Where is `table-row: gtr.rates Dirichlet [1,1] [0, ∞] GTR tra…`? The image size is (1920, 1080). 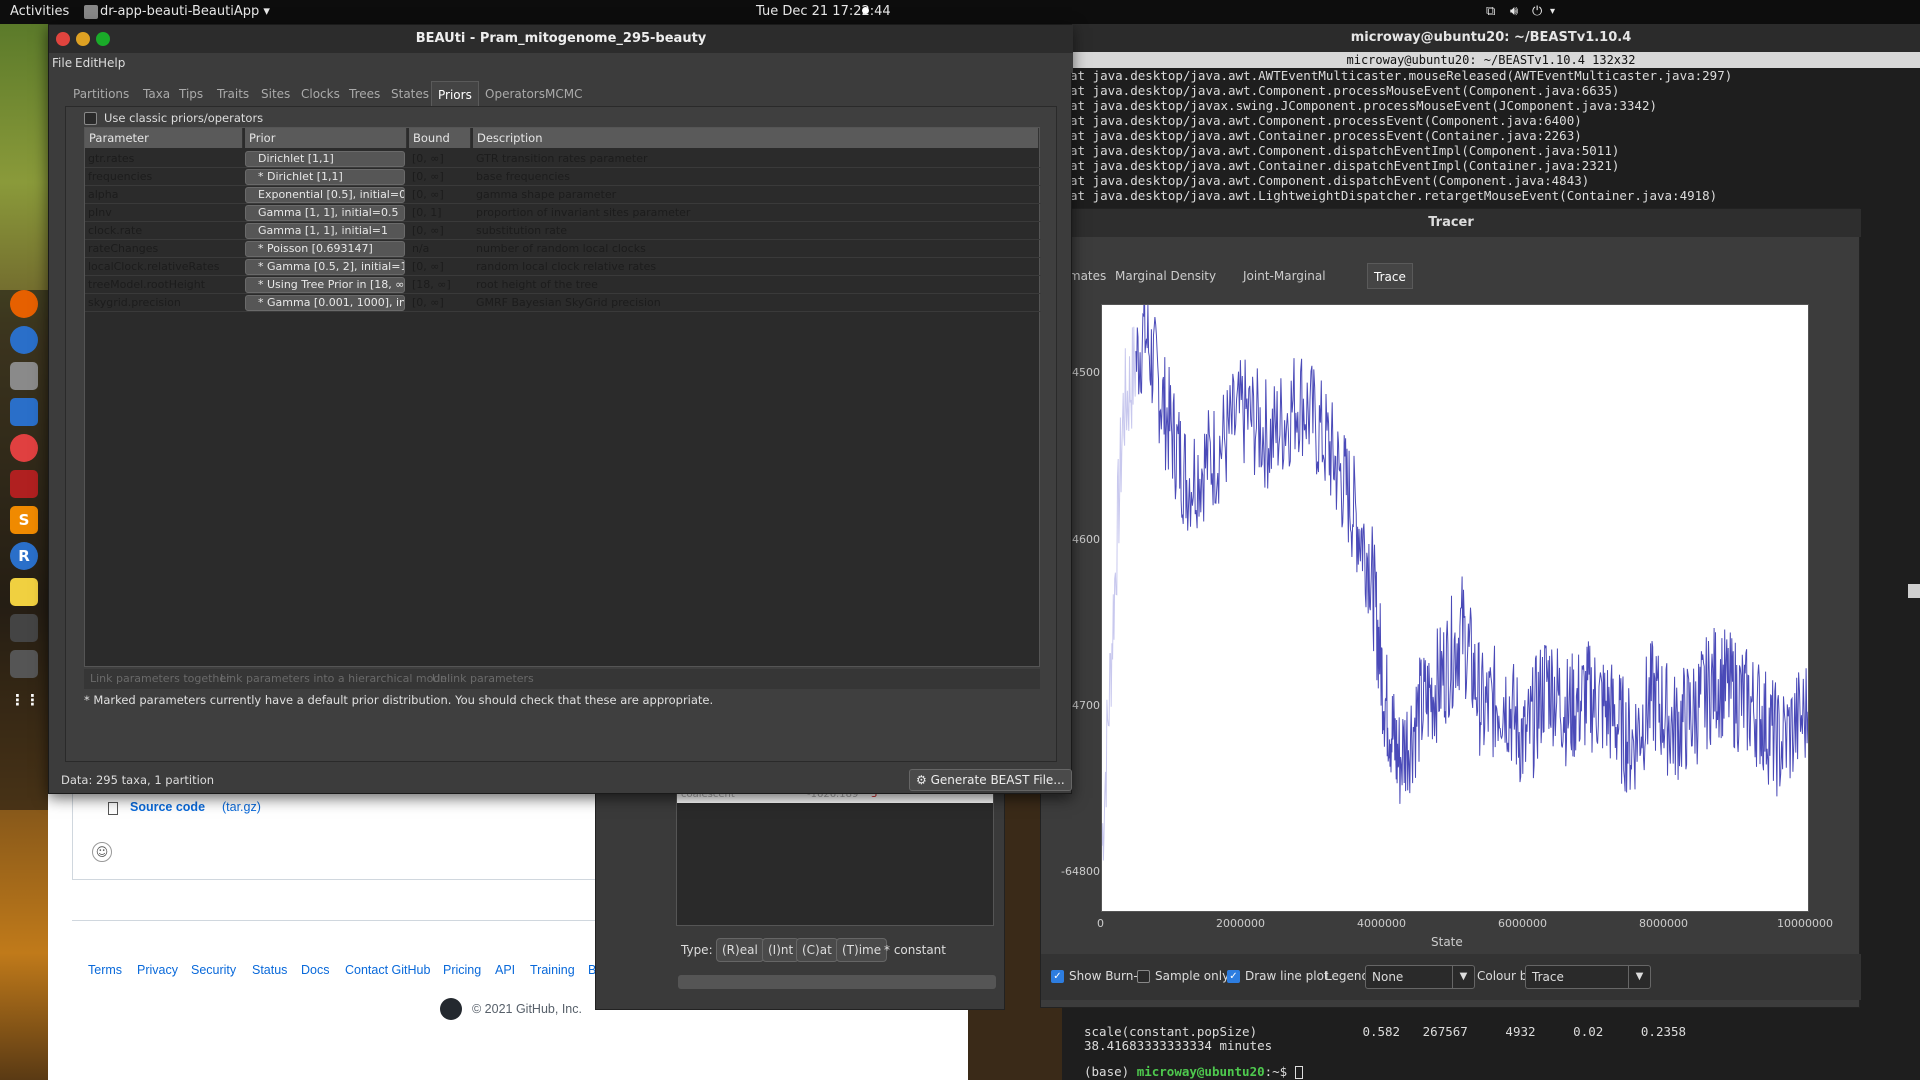
table-row: gtr.rates Dirichlet [1,1] [0, ∞] GTR tra… is located at coordinates (563, 159).